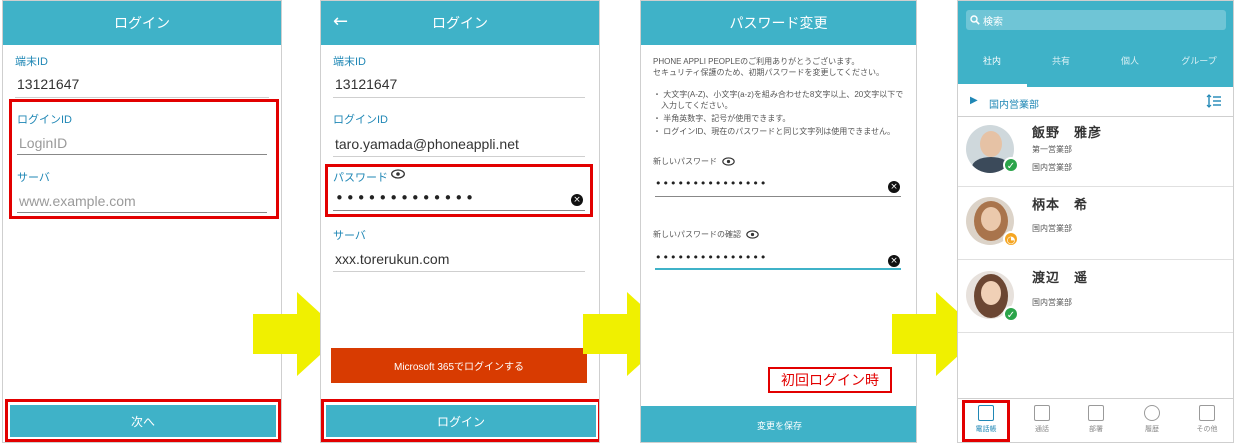 The width and height of the screenshot is (1237, 445). I want to click on confirm-password-input: •••••••••••••••, so click(711, 257).